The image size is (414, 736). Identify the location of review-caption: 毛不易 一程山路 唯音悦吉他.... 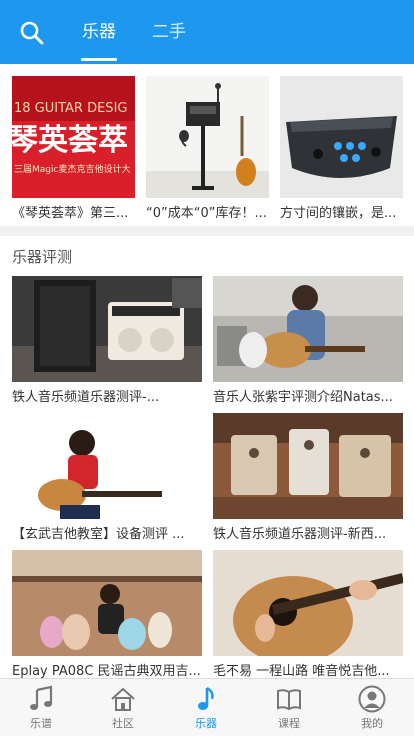
(301, 671).